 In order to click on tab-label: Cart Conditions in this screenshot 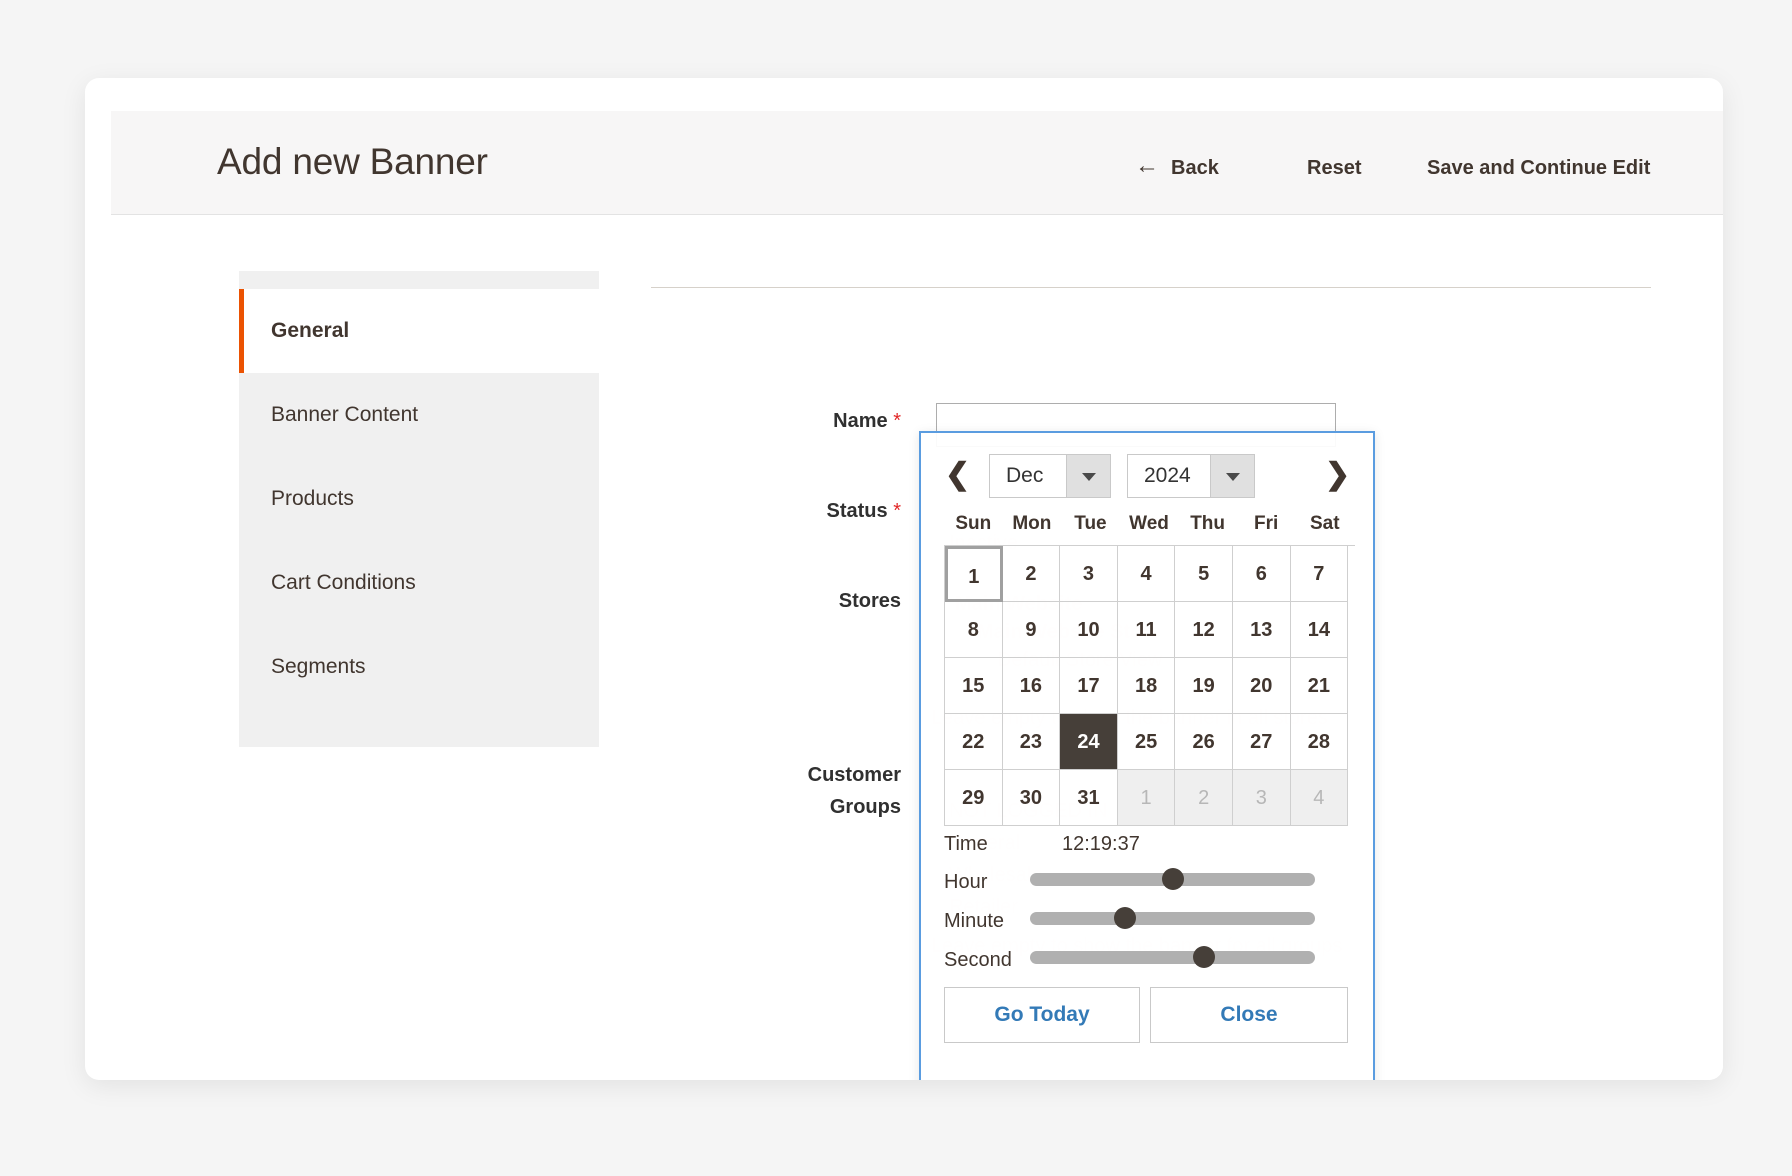, I will do `click(343, 582)`.